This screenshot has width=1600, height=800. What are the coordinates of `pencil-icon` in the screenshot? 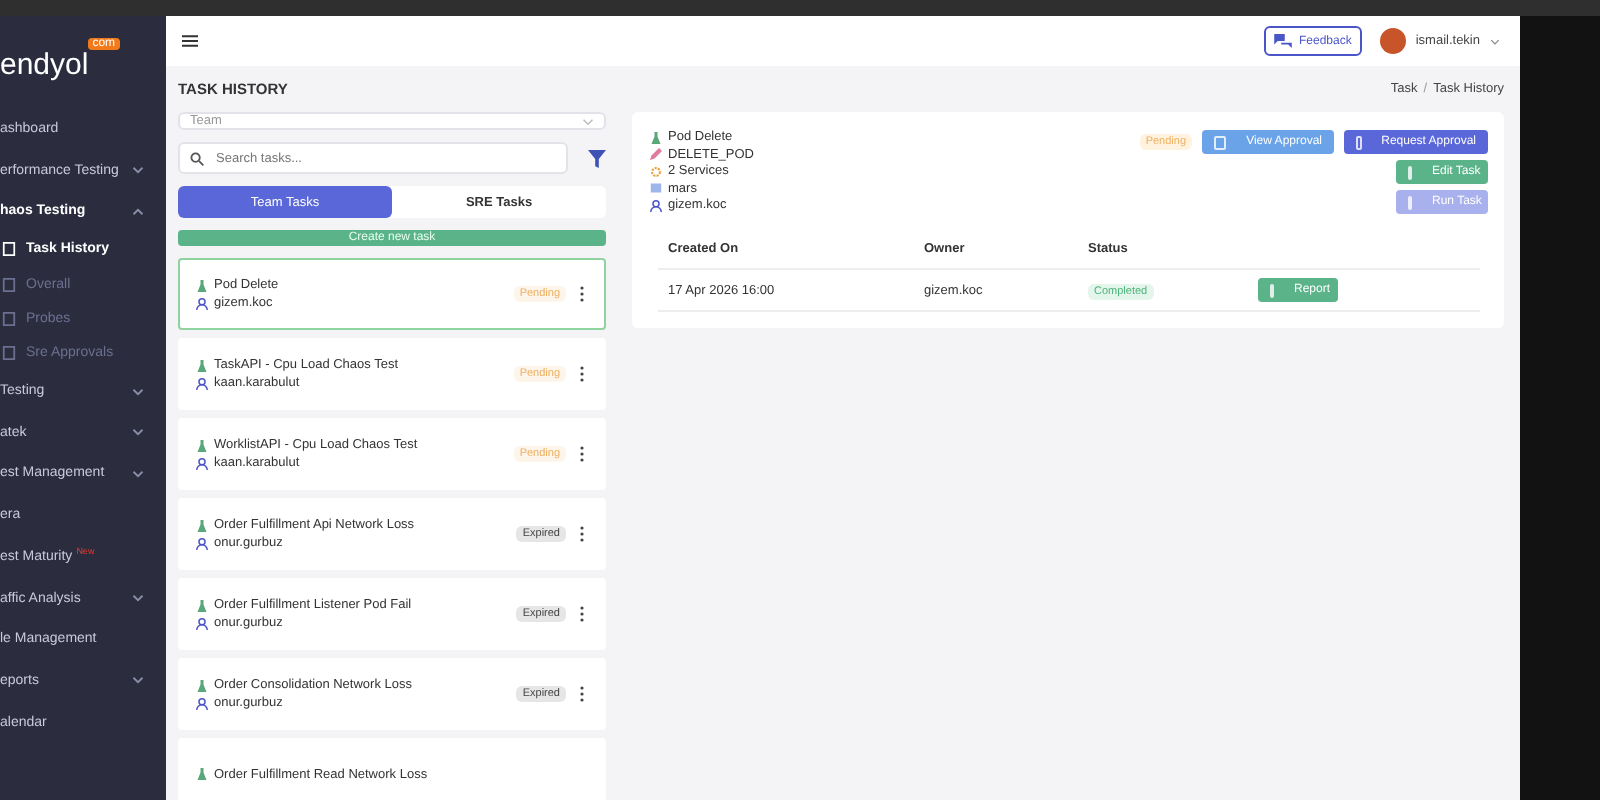 It's located at (656, 154).